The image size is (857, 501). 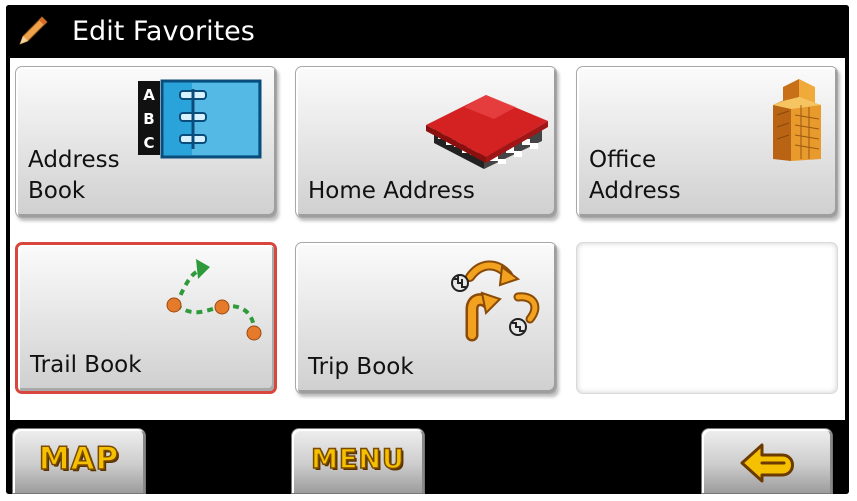 I want to click on pencil-icon, so click(x=33, y=30).